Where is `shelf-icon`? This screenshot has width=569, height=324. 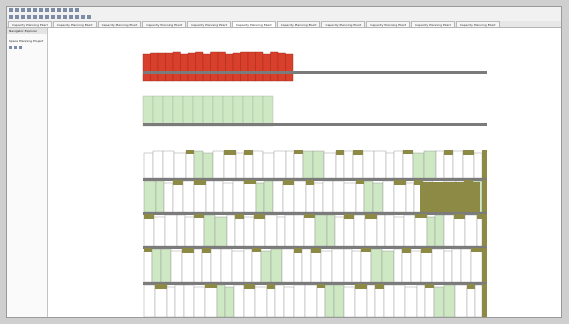 shelf-icon is located at coordinates (47, 10).